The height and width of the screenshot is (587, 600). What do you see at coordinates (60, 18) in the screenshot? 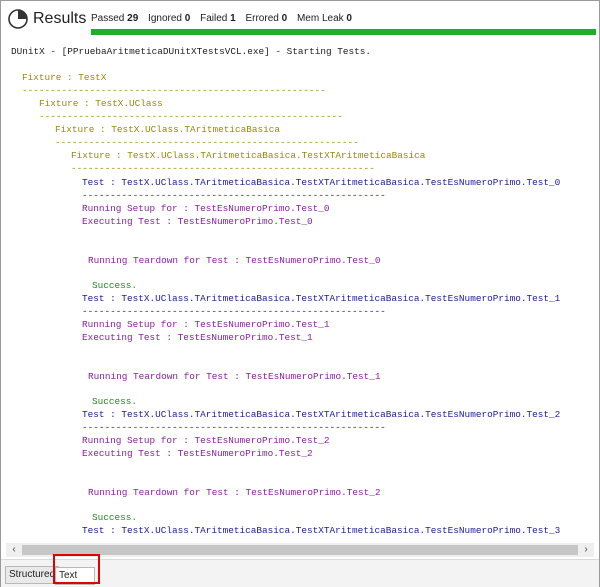
I see `results-title: Results` at bounding box center [60, 18].